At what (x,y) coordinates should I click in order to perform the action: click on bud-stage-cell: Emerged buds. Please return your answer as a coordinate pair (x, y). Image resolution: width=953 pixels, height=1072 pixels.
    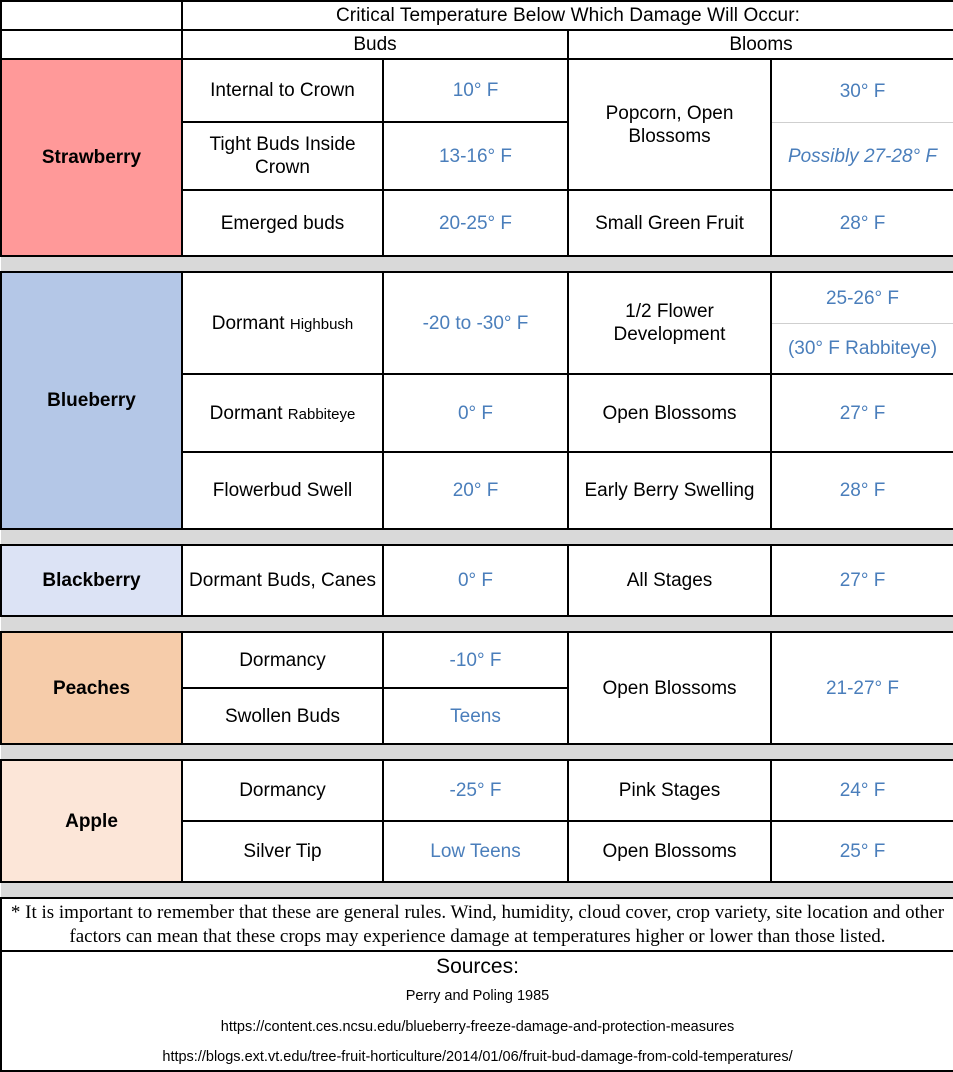
    Looking at the image, I should click on (282, 223).